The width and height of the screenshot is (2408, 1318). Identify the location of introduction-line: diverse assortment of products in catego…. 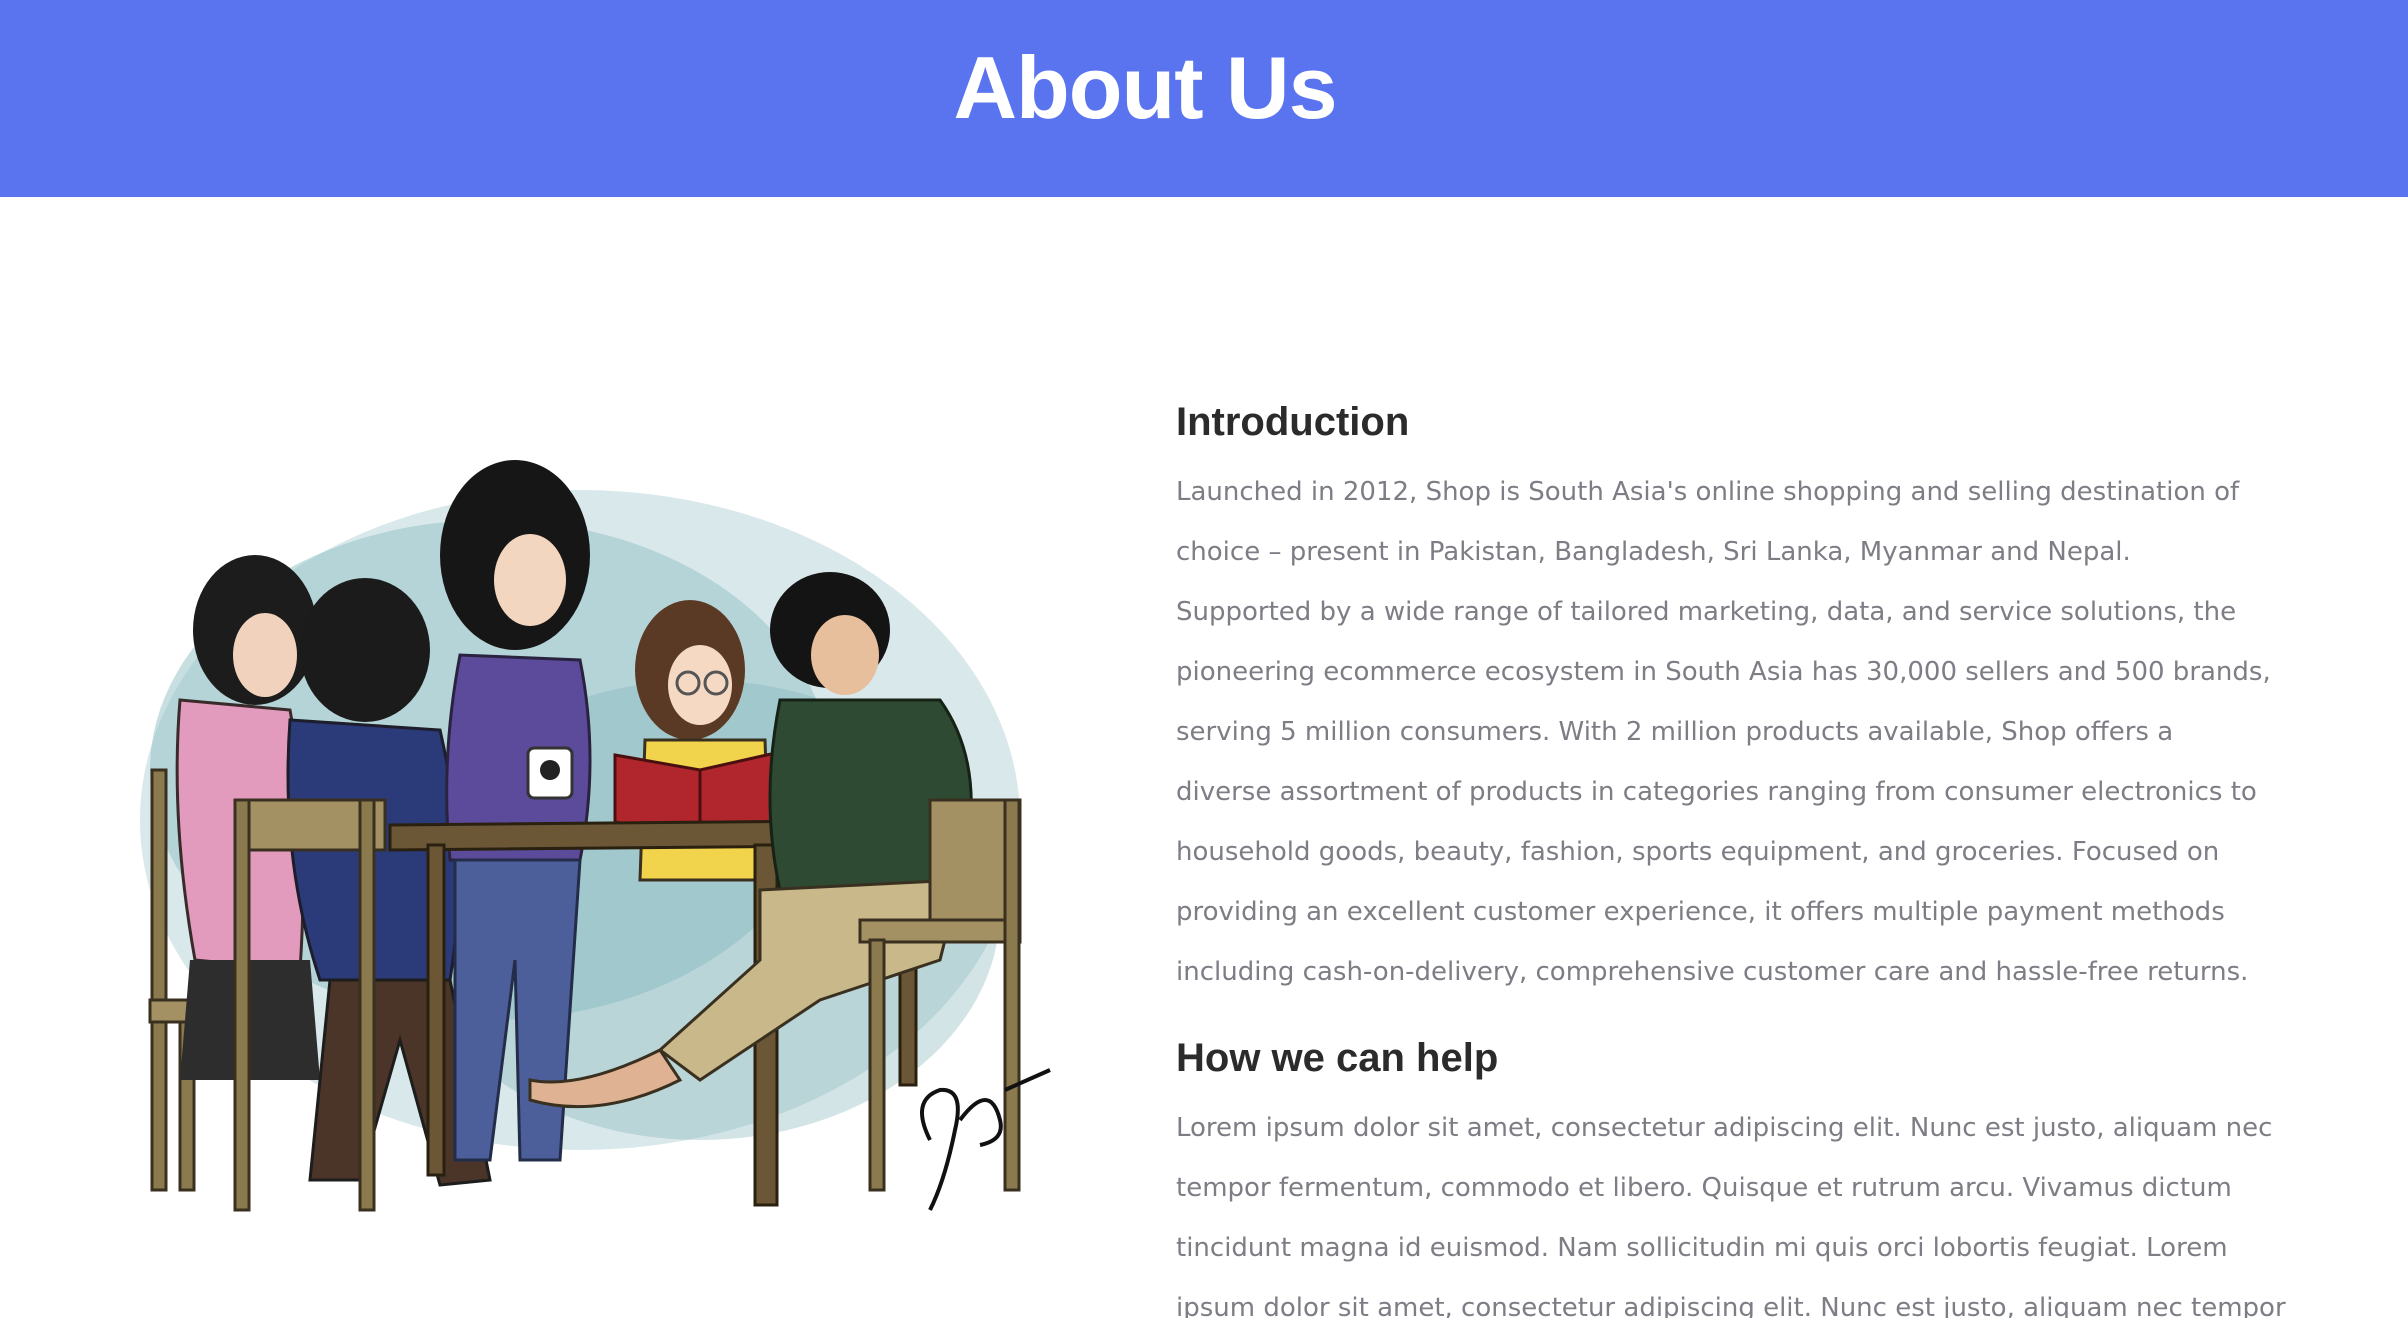
(1716, 792).